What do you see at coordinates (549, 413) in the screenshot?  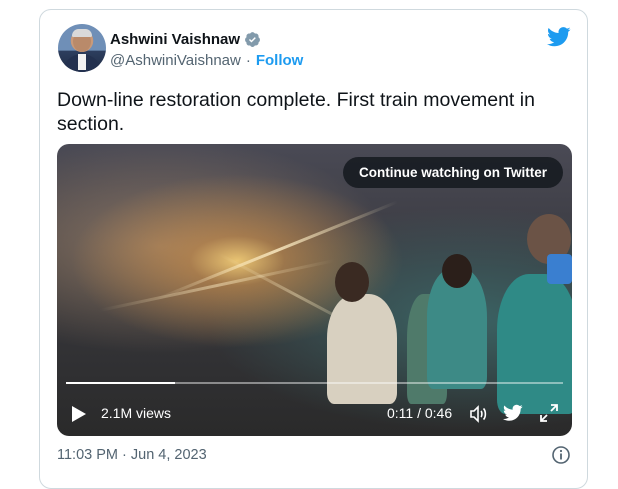 I see `expand-icon` at bounding box center [549, 413].